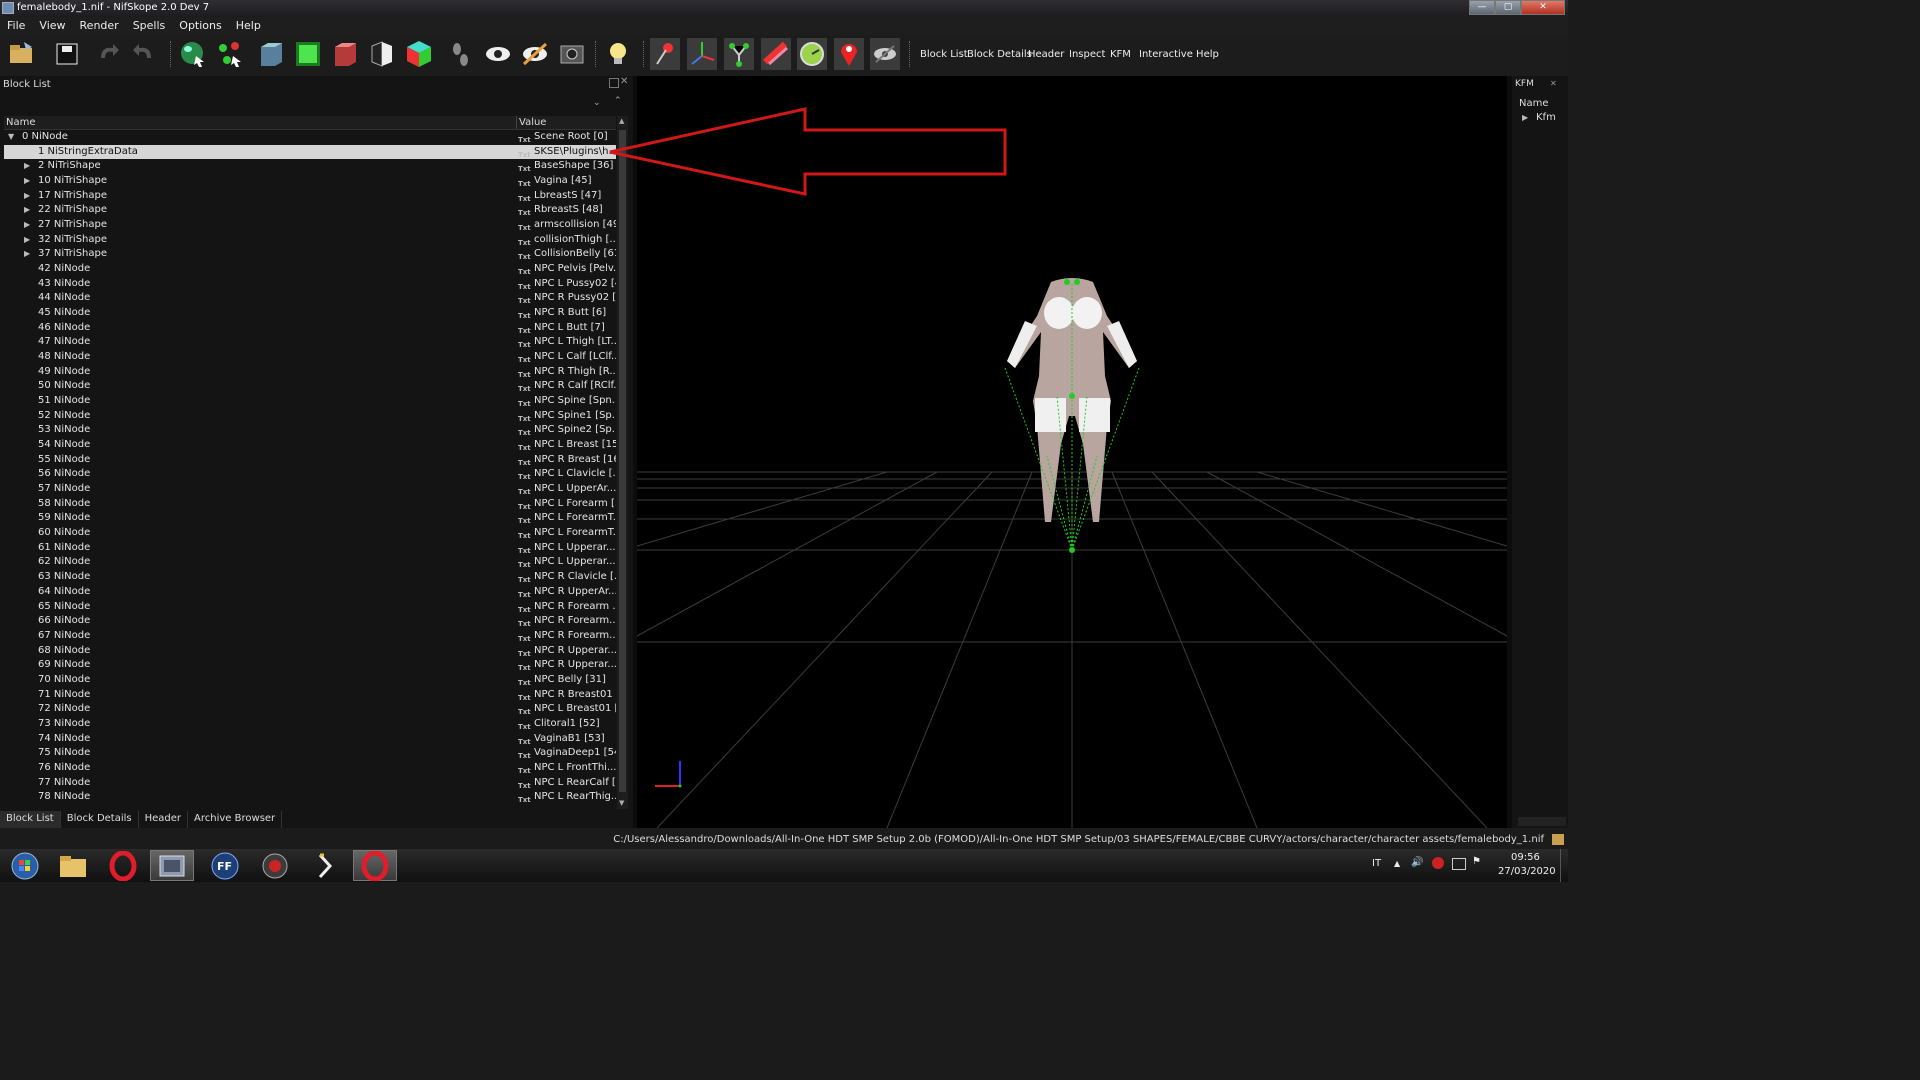 This screenshot has height=1080, width=1920. What do you see at coordinates (200, 26) in the screenshot?
I see `menu-options: Options` at bounding box center [200, 26].